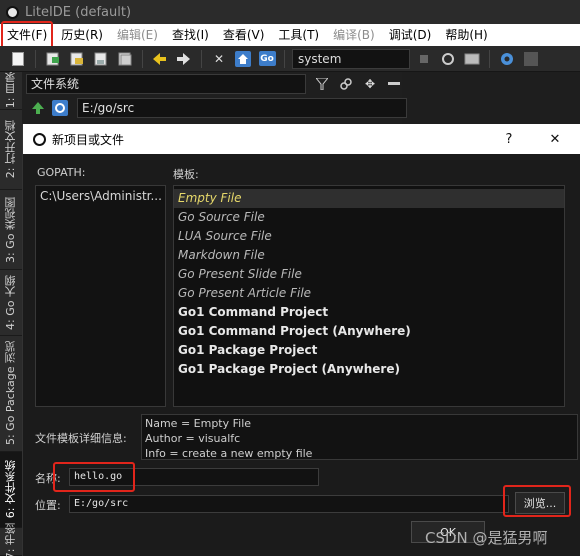 The width and height of the screenshot is (580, 556). I want to click on filesystem-panel: 文件系统 ✥ E:/go/src, so click(214, 98).